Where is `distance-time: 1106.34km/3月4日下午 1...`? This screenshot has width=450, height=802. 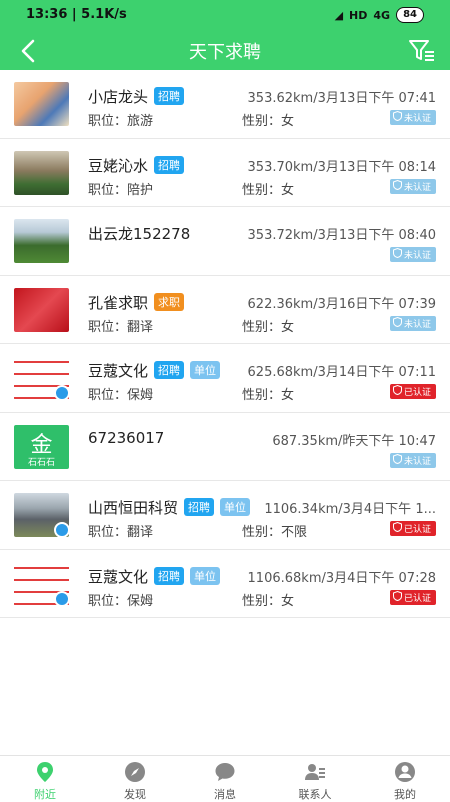
distance-time: 1106.34km/3月4日下午 1... is located at coordinates (350, 509).